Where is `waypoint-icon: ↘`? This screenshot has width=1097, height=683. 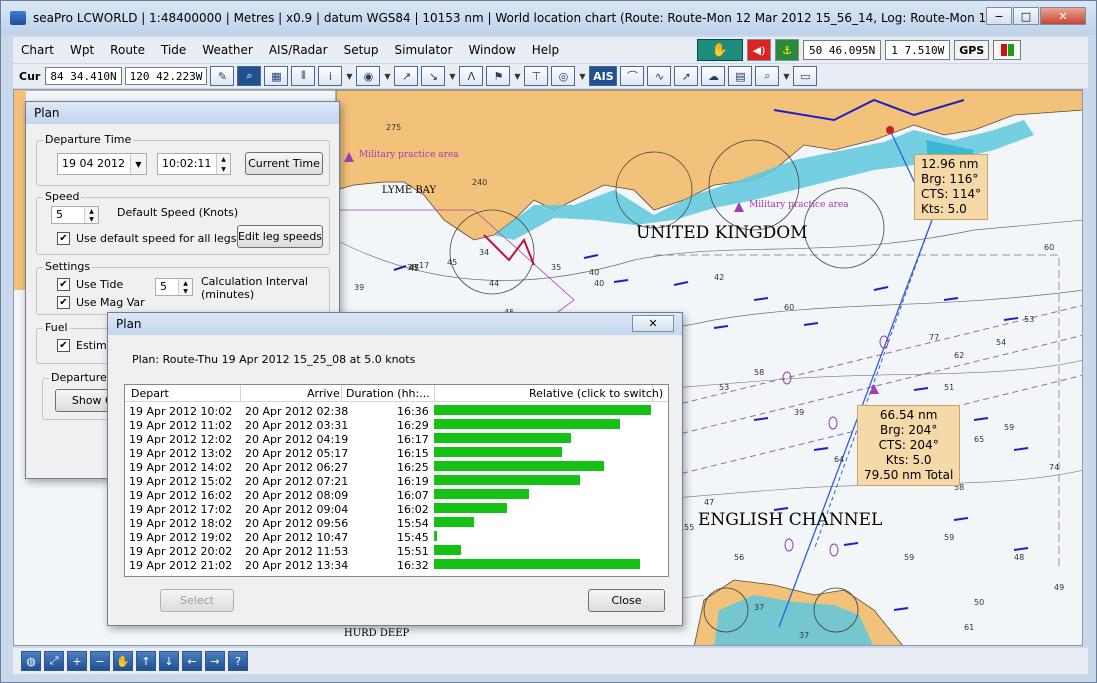 waypoint-icon: ↘ is located at coordinates (433, 76).